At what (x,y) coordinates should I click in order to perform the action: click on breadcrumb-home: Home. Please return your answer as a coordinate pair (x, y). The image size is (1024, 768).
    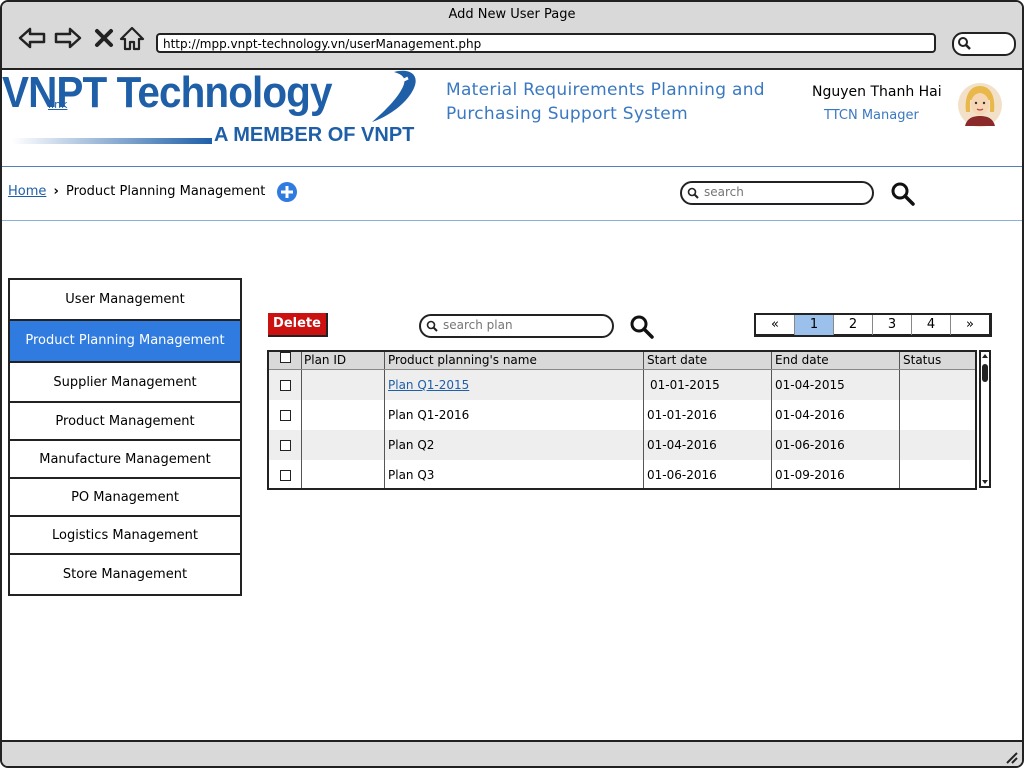
    Looking at the image, I should click on (27, 191).